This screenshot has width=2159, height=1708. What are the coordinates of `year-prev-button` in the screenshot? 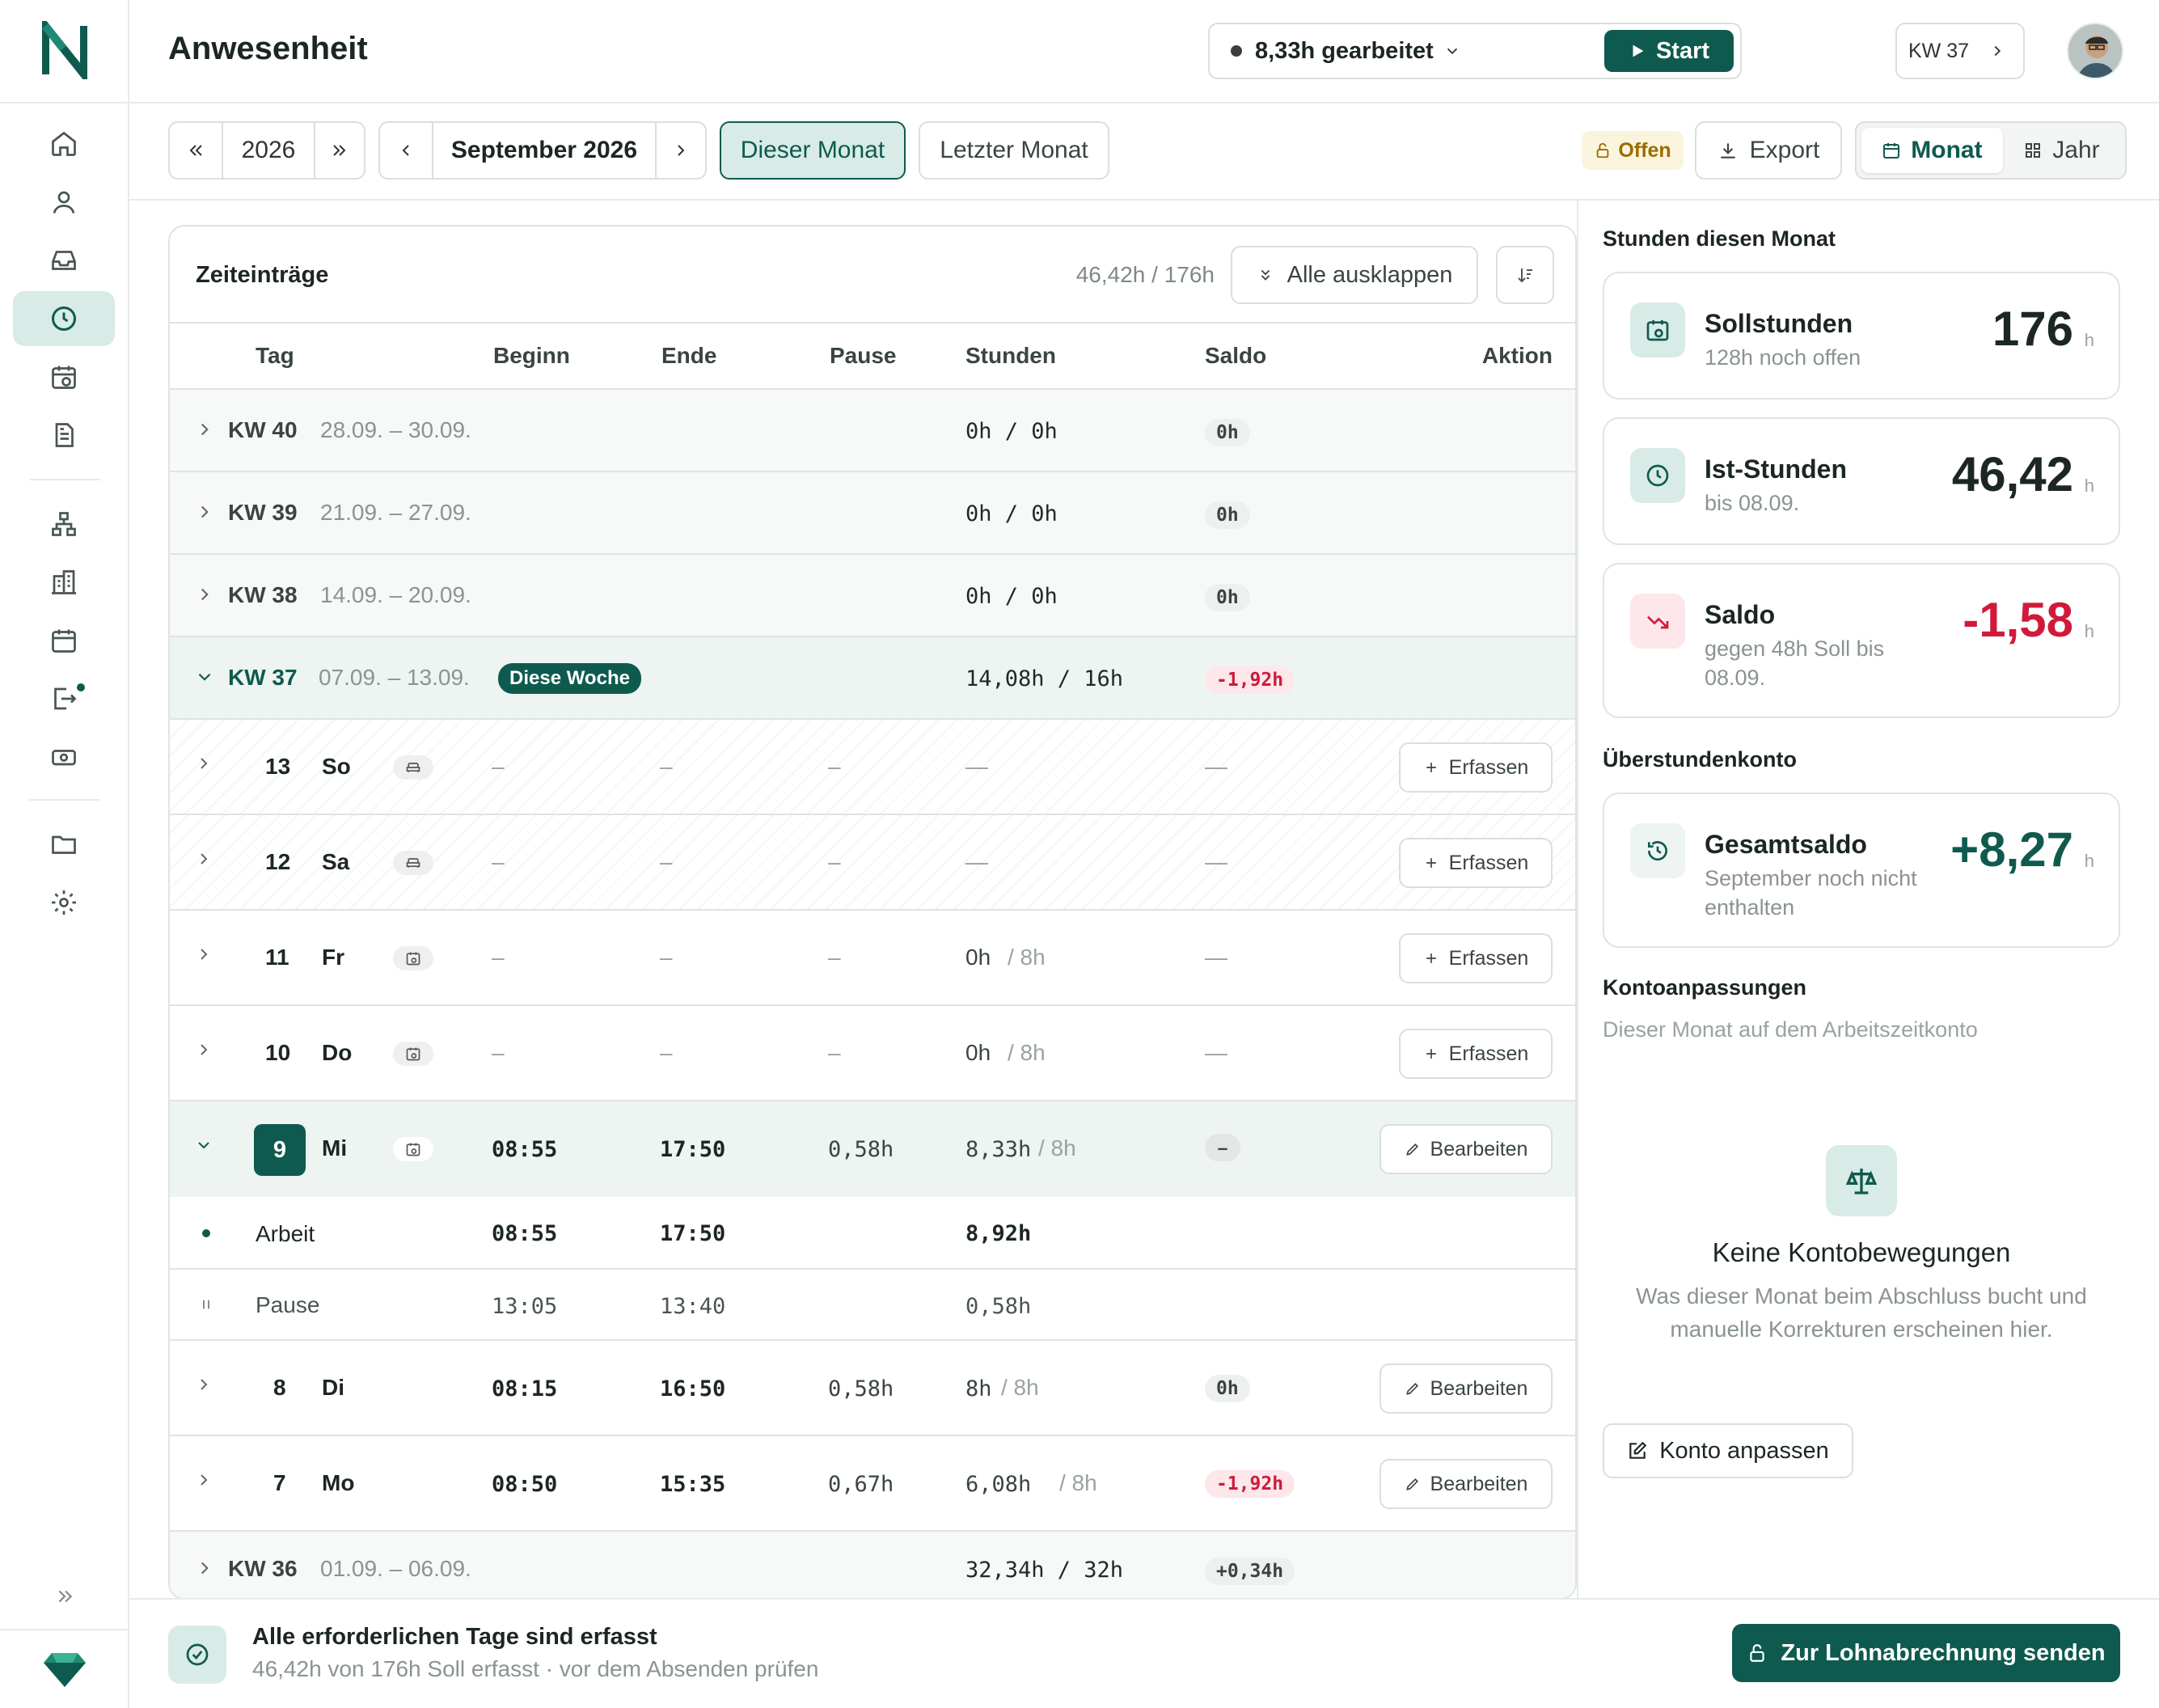 It's located at (196, 150).